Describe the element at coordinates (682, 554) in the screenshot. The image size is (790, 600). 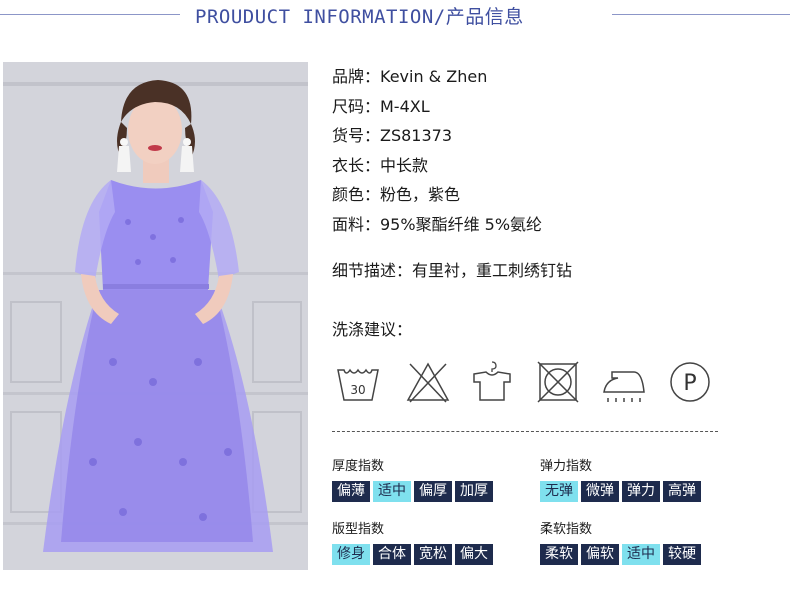
I see `index-option: 较硬` at that location.